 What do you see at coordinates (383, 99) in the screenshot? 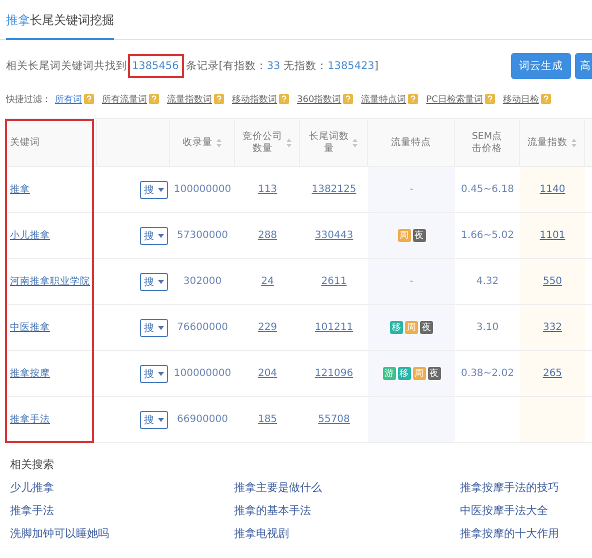
I see `filter-link: 流量特点词` at bounding box center [383, 99].